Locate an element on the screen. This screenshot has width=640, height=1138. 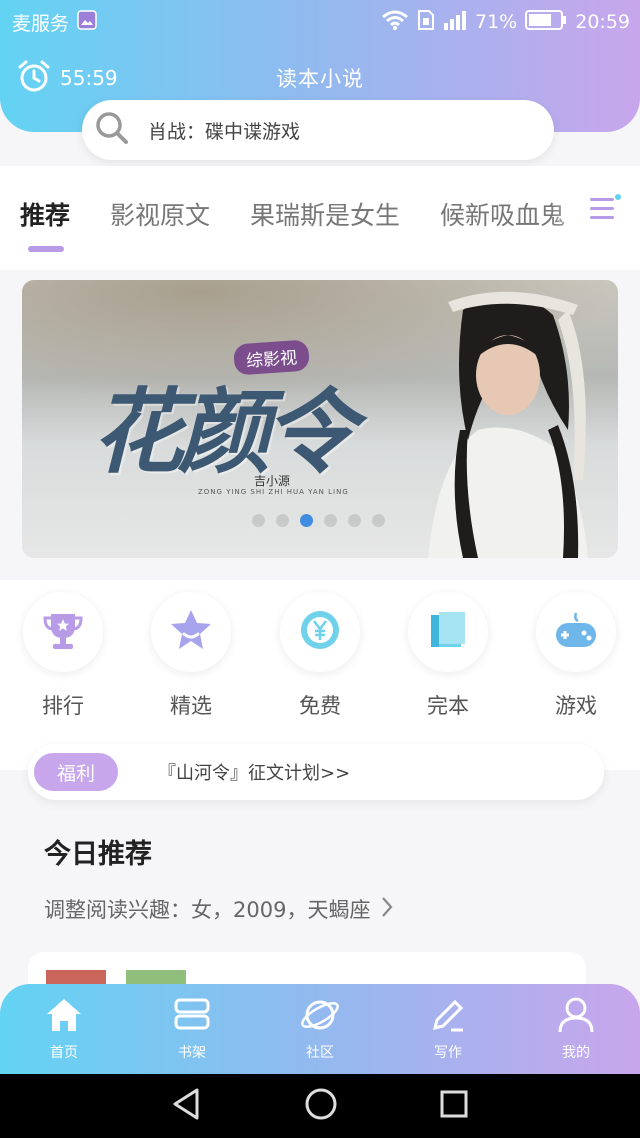
banner-character-image is located at coordinates (508, 424).